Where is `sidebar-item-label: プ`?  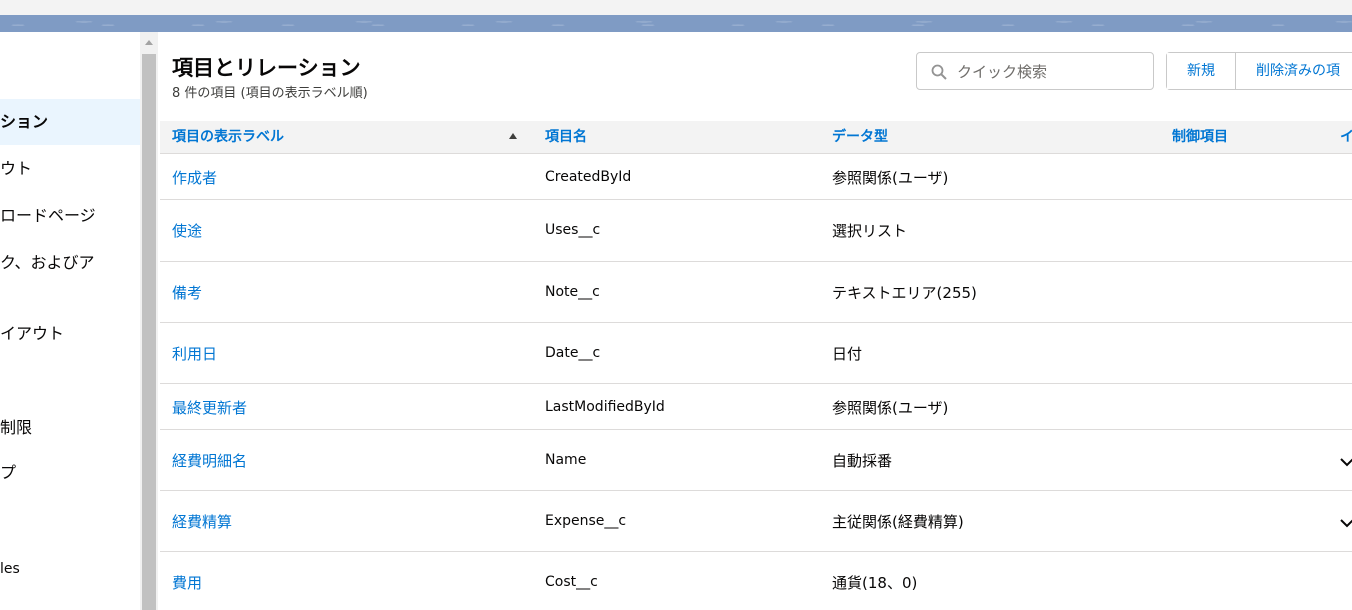 sidebar-item-label: プ is located at coordinates (8, 472).